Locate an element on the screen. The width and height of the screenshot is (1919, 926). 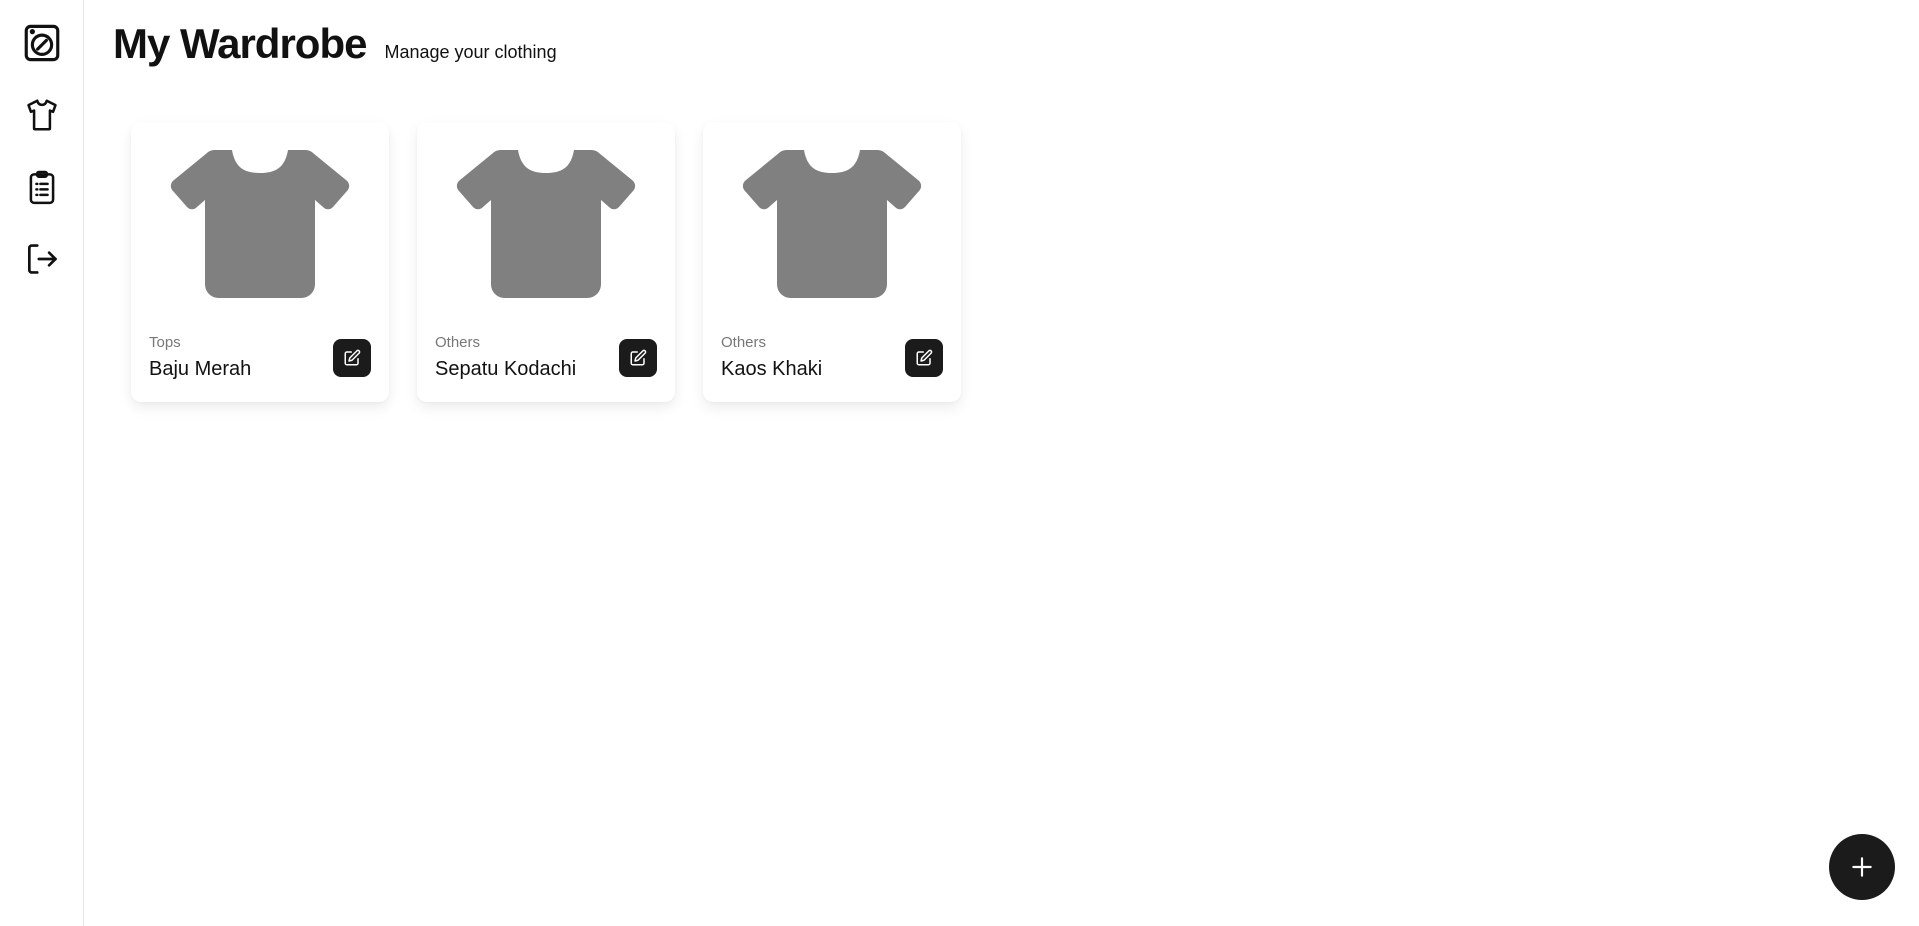
sidebar-item-wardrobe is located at coordinates (42, 115).